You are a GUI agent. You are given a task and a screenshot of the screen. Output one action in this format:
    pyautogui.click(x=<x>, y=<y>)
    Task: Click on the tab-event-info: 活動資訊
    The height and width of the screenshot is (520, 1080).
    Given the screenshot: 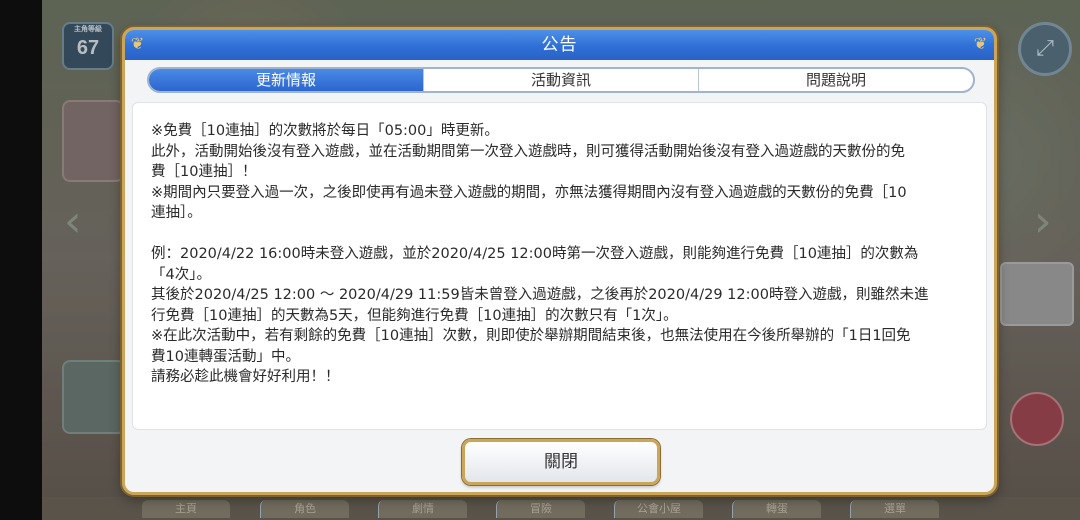 What is the action you would take?
    pyautogui.click(x=560, y=80)
    